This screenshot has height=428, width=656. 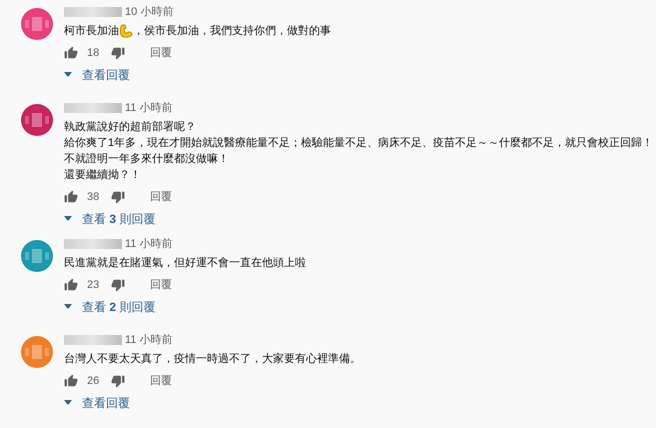 What do you see at coordinates (212, 359) in the screenshot?
I see `comment-text: 台灣人不要太天真了，疫情一時過不了，大家要有心裡準備。` at bounding box center [212, 359].